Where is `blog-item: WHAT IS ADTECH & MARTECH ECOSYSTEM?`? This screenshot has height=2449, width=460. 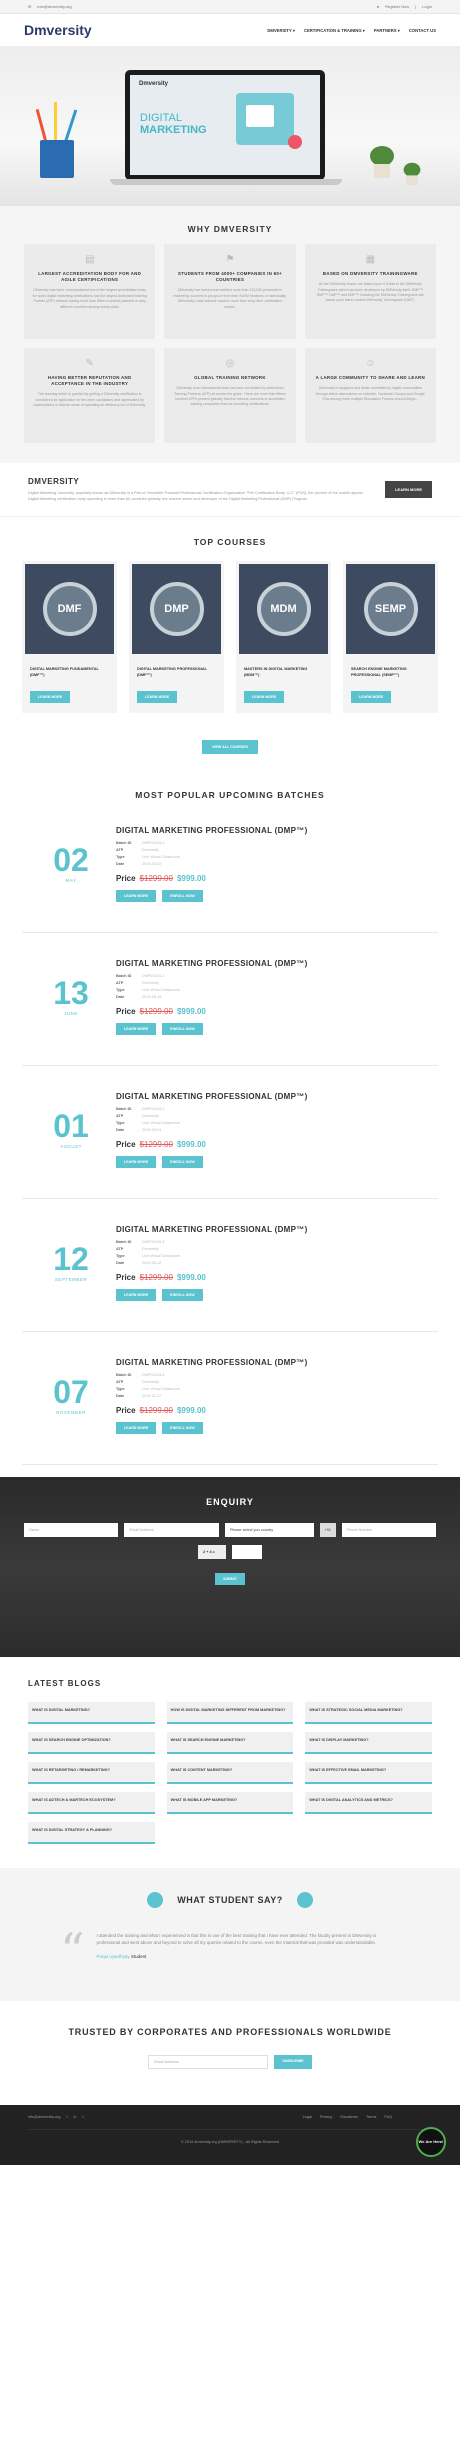
blog-item: WHAT IS ADTECH & MARTECH ECOSYSTEM? is located at coordinates (91, 1803).